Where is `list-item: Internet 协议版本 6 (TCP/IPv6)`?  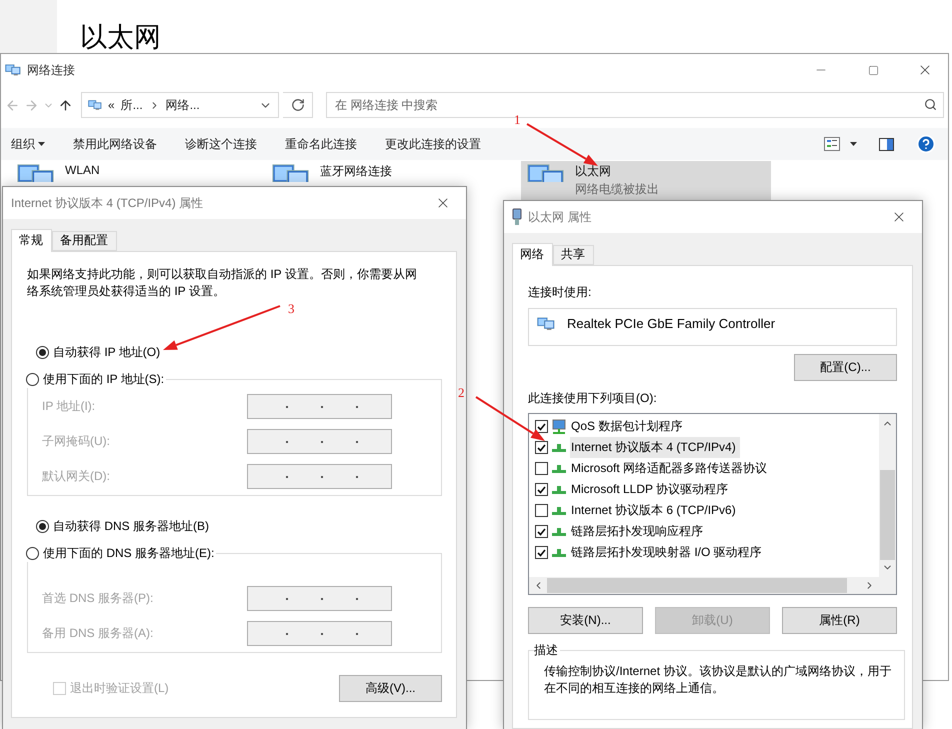 list-item: Internet 协议版本 6 (TCP/IPv6) is located at coordinates (655, 510).